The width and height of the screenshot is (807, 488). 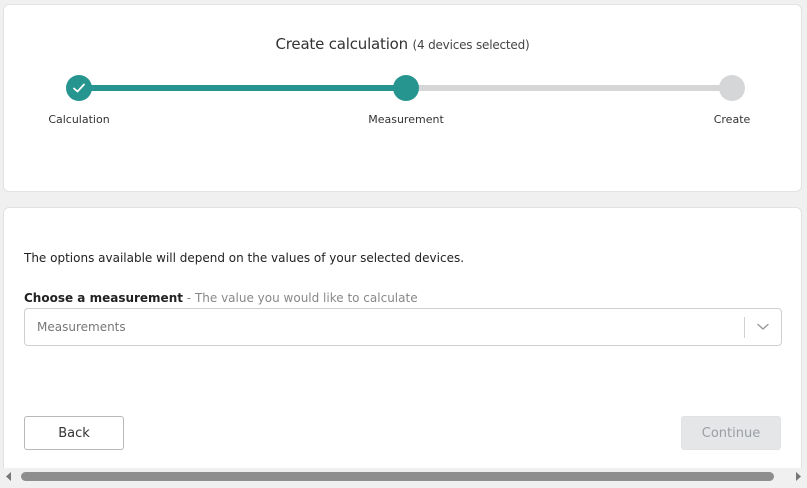 I want to click on horizontal-scrollbar, so click(x=403, y=476).